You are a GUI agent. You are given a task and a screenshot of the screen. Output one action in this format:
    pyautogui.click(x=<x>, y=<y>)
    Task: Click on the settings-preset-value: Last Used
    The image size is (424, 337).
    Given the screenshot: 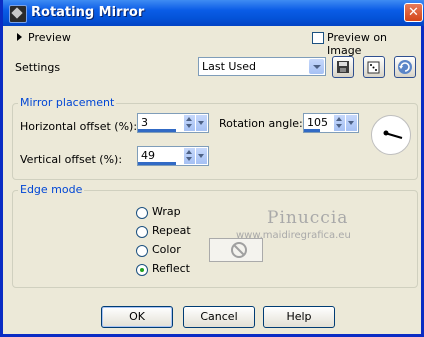 What is the action you would take?
    pyautogui.click(x=229, y=66)
    